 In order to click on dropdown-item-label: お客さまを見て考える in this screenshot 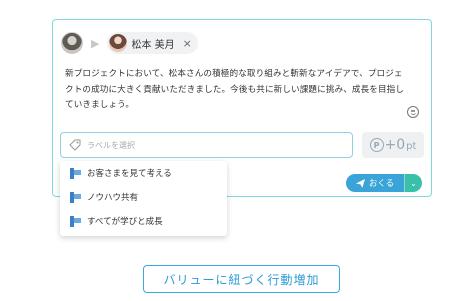, I will do `click(129, 174)`.